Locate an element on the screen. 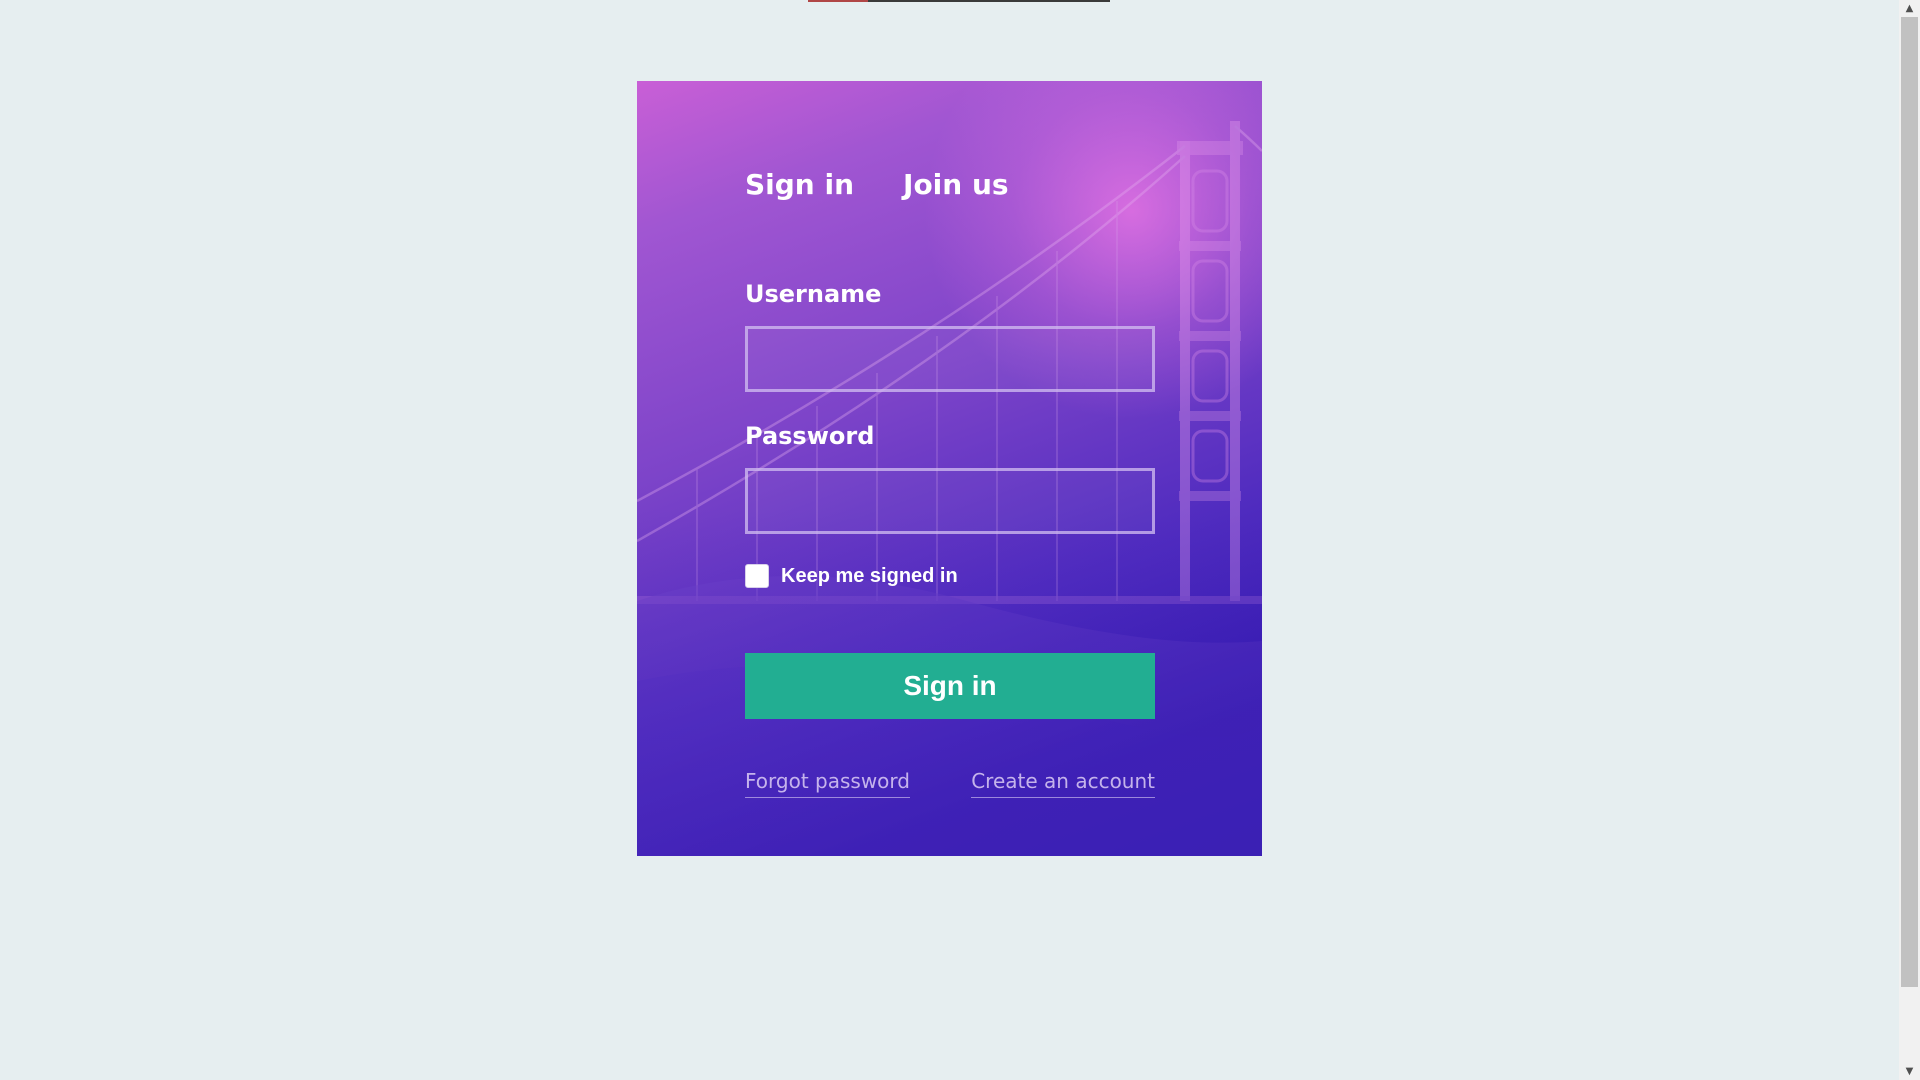 The height and width of the screenshot is (1080, 1920). create-account-link: Create an account is located at coordinates (1063, 782).